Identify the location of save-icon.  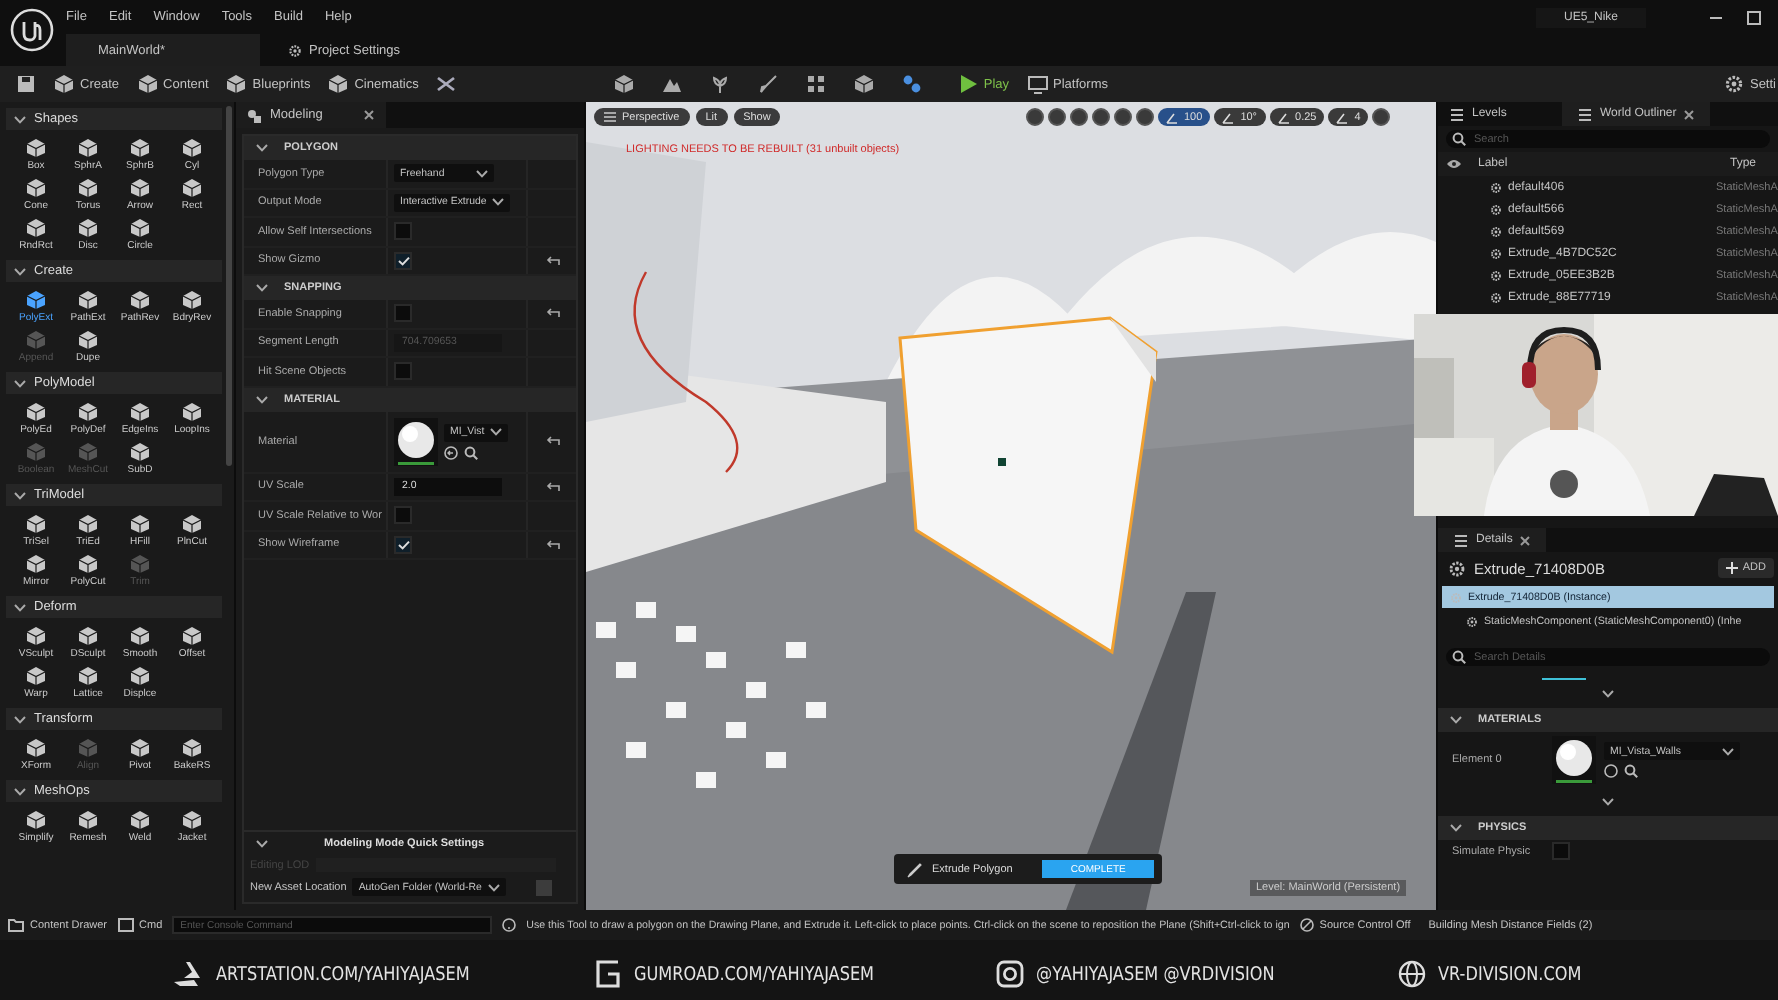
(26, 84).